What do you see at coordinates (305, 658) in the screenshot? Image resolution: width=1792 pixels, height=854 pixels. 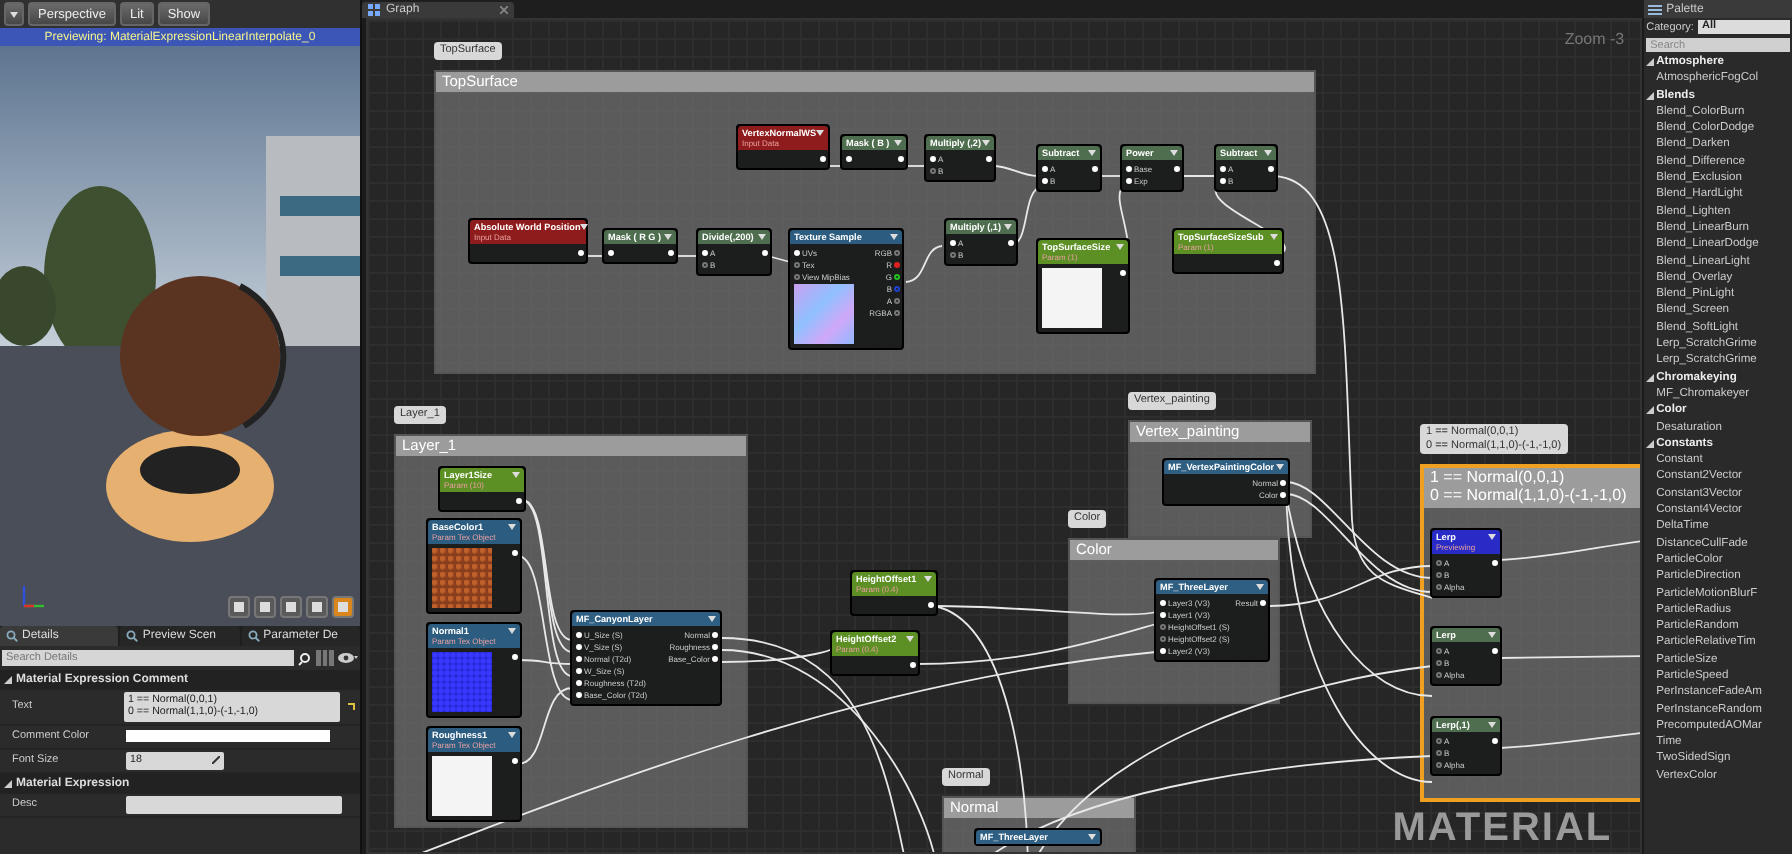 I see `search-icon` at bounding box center [305, 658].